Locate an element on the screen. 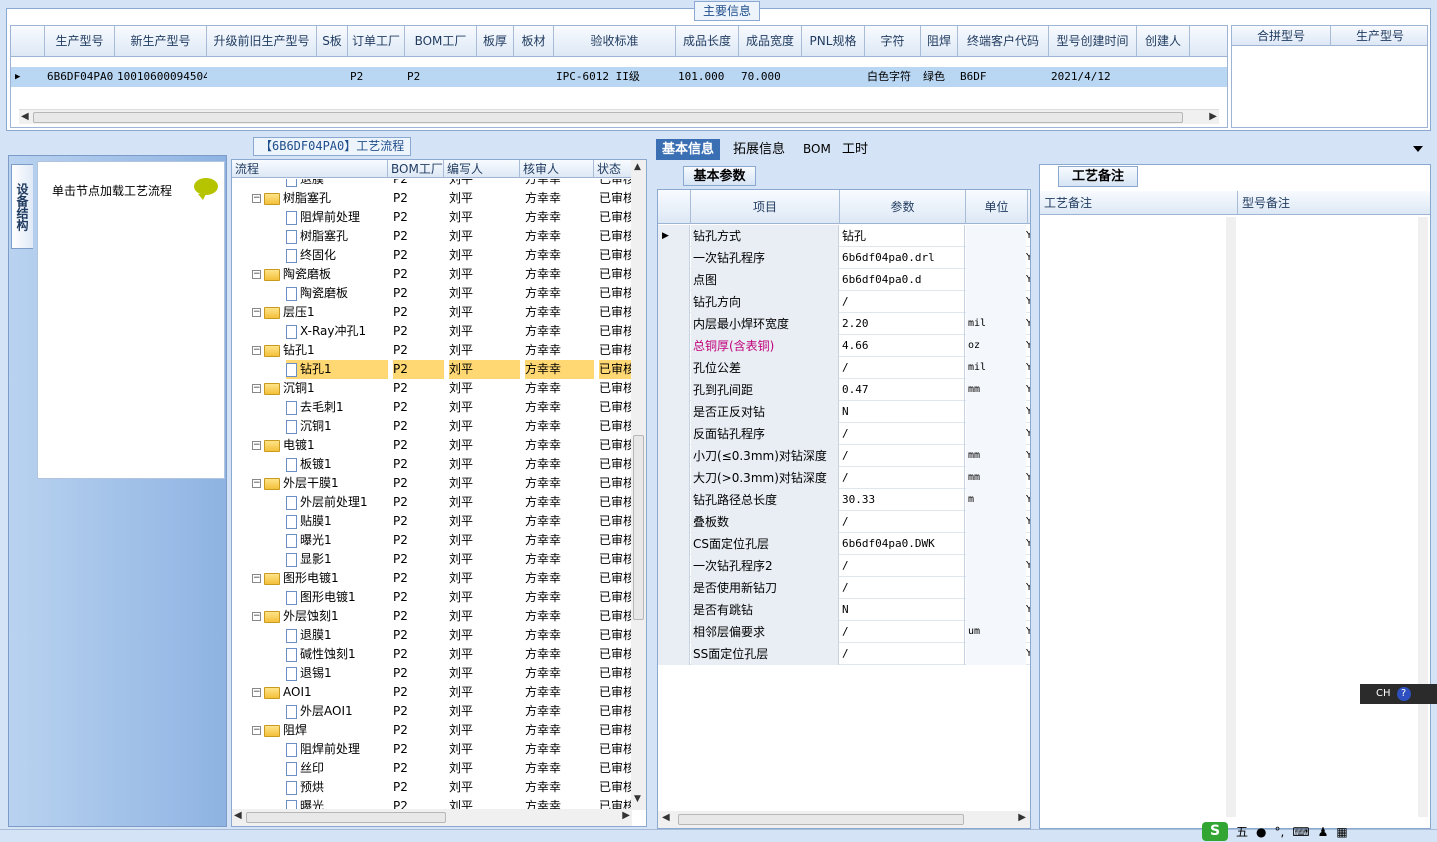 The width and height of the screenshot is (1437, 842). tree-node-label: 外层干膜1 is located at coordinates (311, 483).